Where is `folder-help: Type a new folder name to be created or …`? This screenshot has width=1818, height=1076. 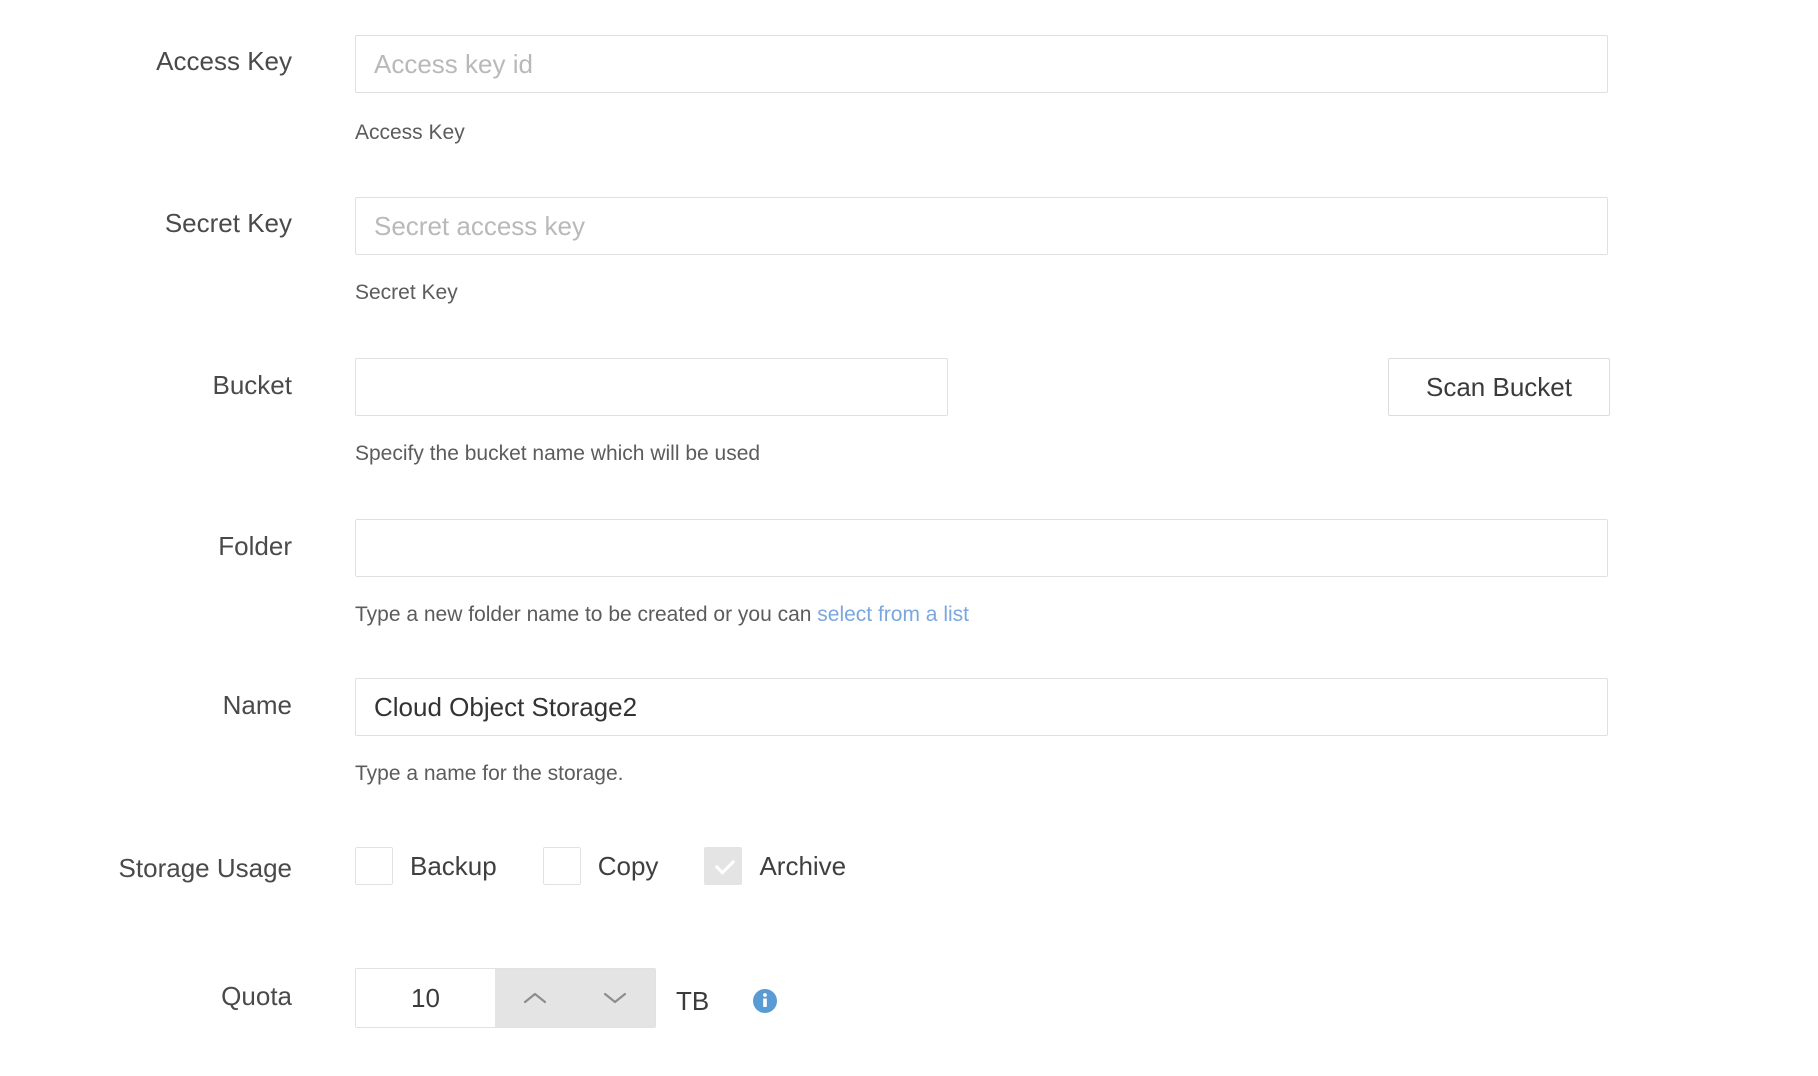 folder-help: Type a new folder name to be created or … is located at coordinates (662, 614).